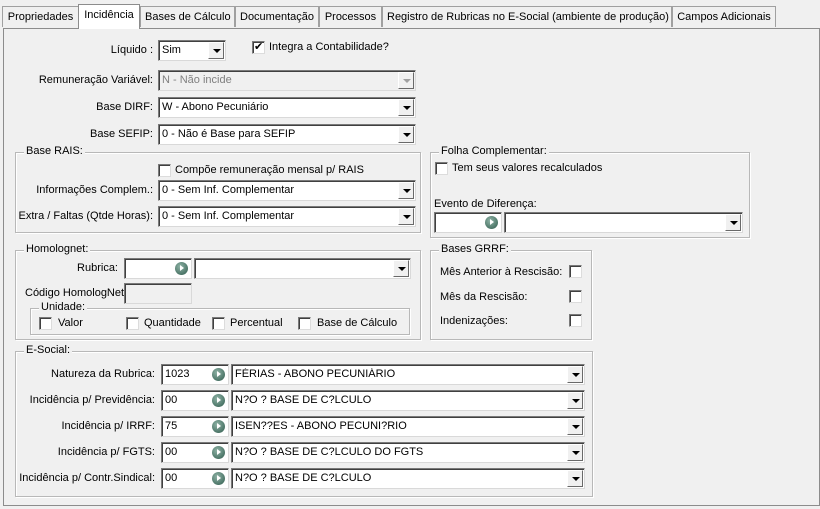 The image size is (820, 509). I want to click on tab-documentacao: Documentação, so click(277, 16).